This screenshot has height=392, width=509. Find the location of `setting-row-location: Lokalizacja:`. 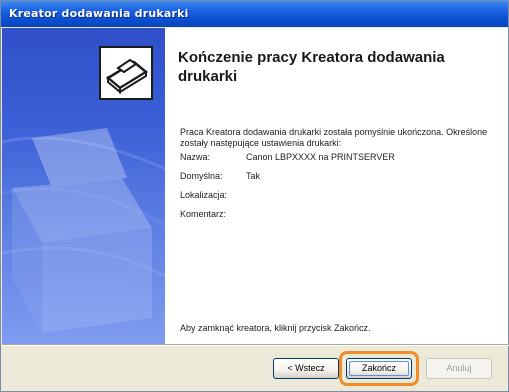

setting-row-location: Lokalizacja: is located at coordinates (340, 199).